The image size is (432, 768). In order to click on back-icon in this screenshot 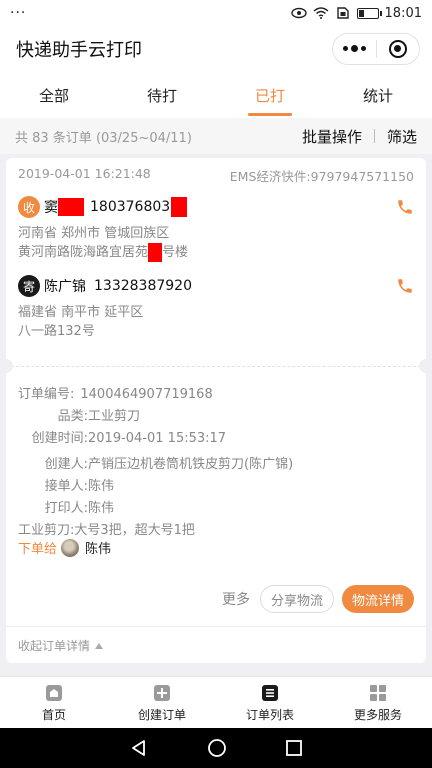, I will do `click(139, 748)`.